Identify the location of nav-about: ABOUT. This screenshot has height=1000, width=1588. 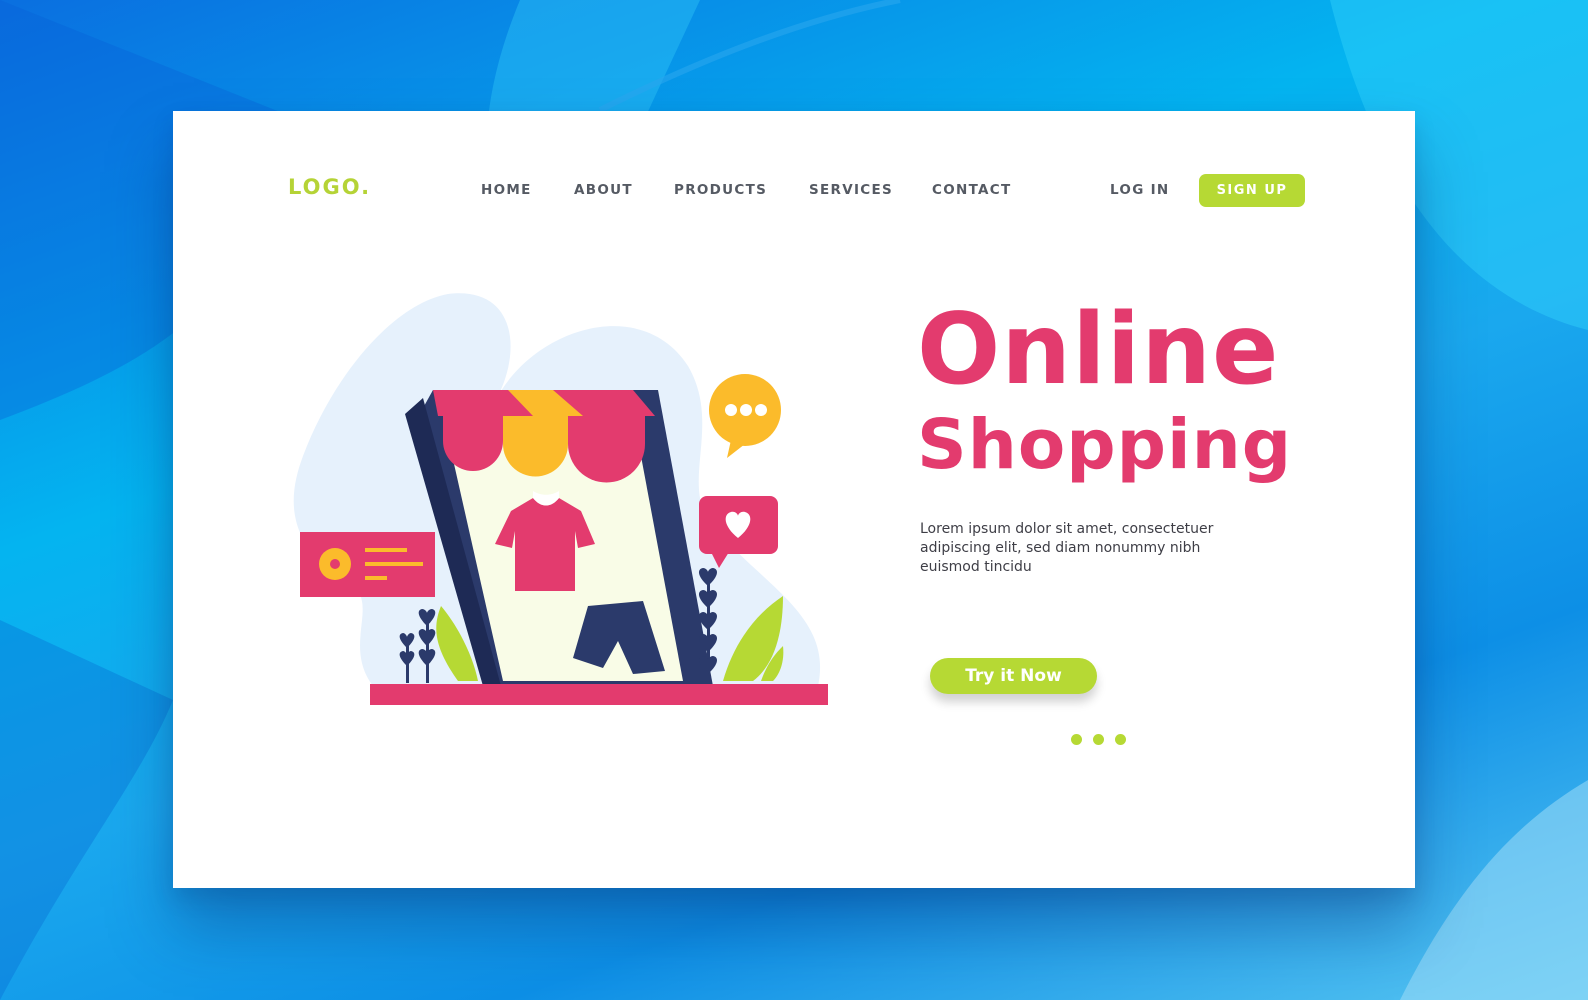
(603, 190).